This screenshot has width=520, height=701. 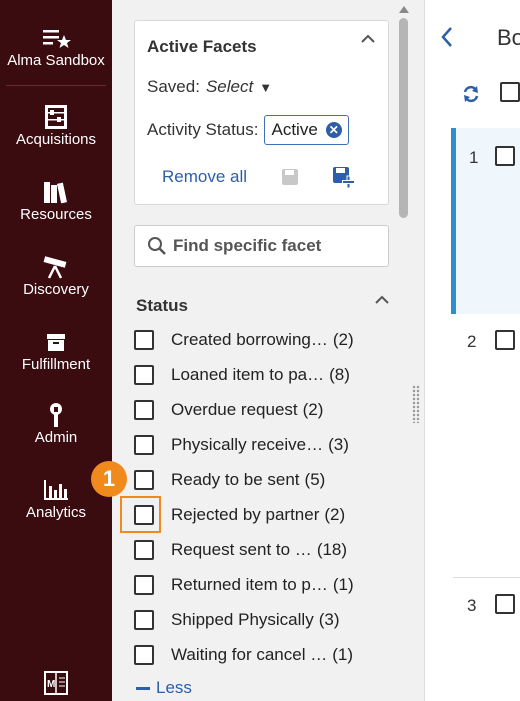 I want to click on nav-acquisitions: Acquisitions, so click(x=56, y=126).